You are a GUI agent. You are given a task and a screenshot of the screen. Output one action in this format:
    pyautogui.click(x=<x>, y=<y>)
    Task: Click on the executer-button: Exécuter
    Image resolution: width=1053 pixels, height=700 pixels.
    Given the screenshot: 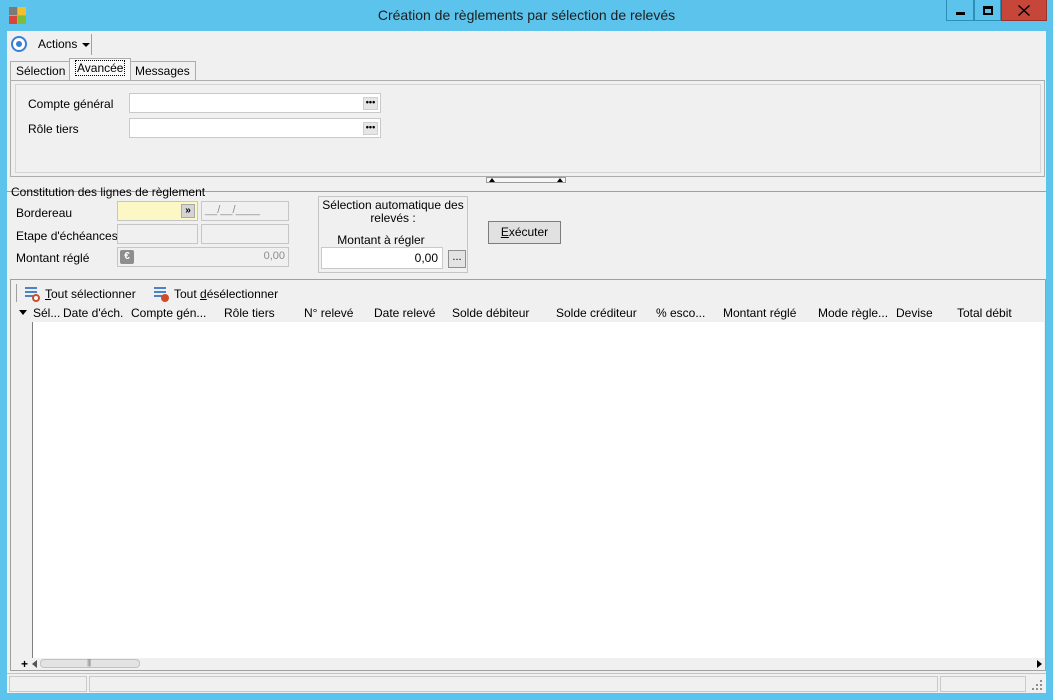 What is the action you would take?
    pyautogui.click(x=524, y=232)
    